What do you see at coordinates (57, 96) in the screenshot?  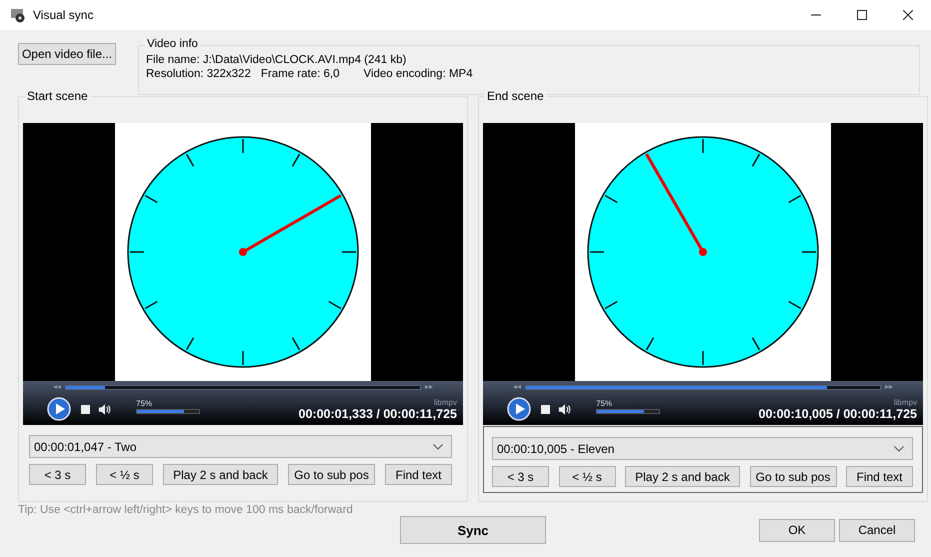 I see `group-title: Start scene` at bounding box center [57, 96].